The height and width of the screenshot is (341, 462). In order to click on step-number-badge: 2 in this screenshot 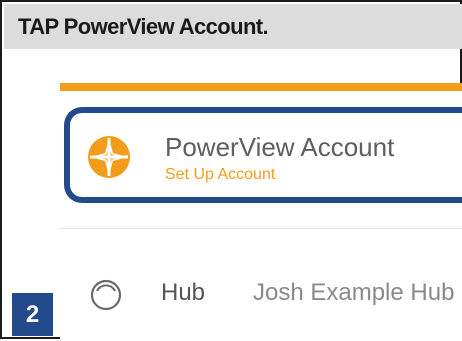, I will do `click(32, 314)`.